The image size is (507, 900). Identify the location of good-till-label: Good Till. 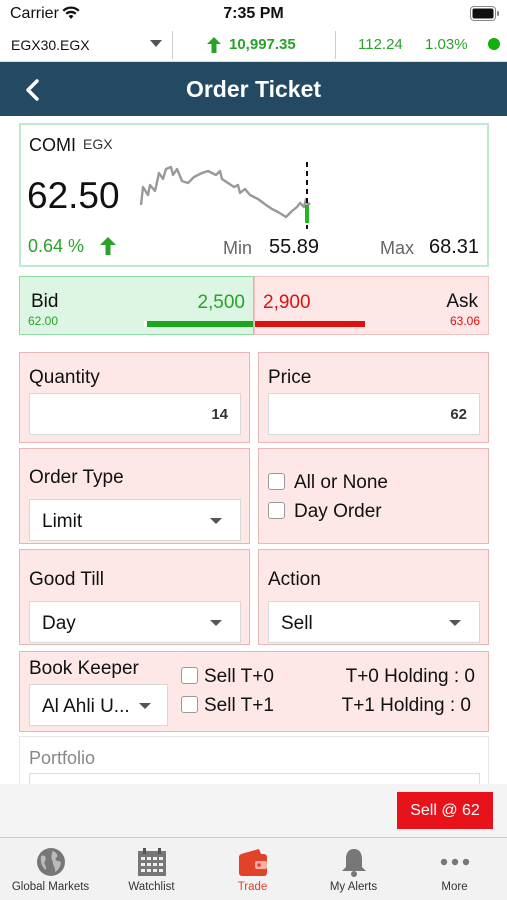
(66, 579).